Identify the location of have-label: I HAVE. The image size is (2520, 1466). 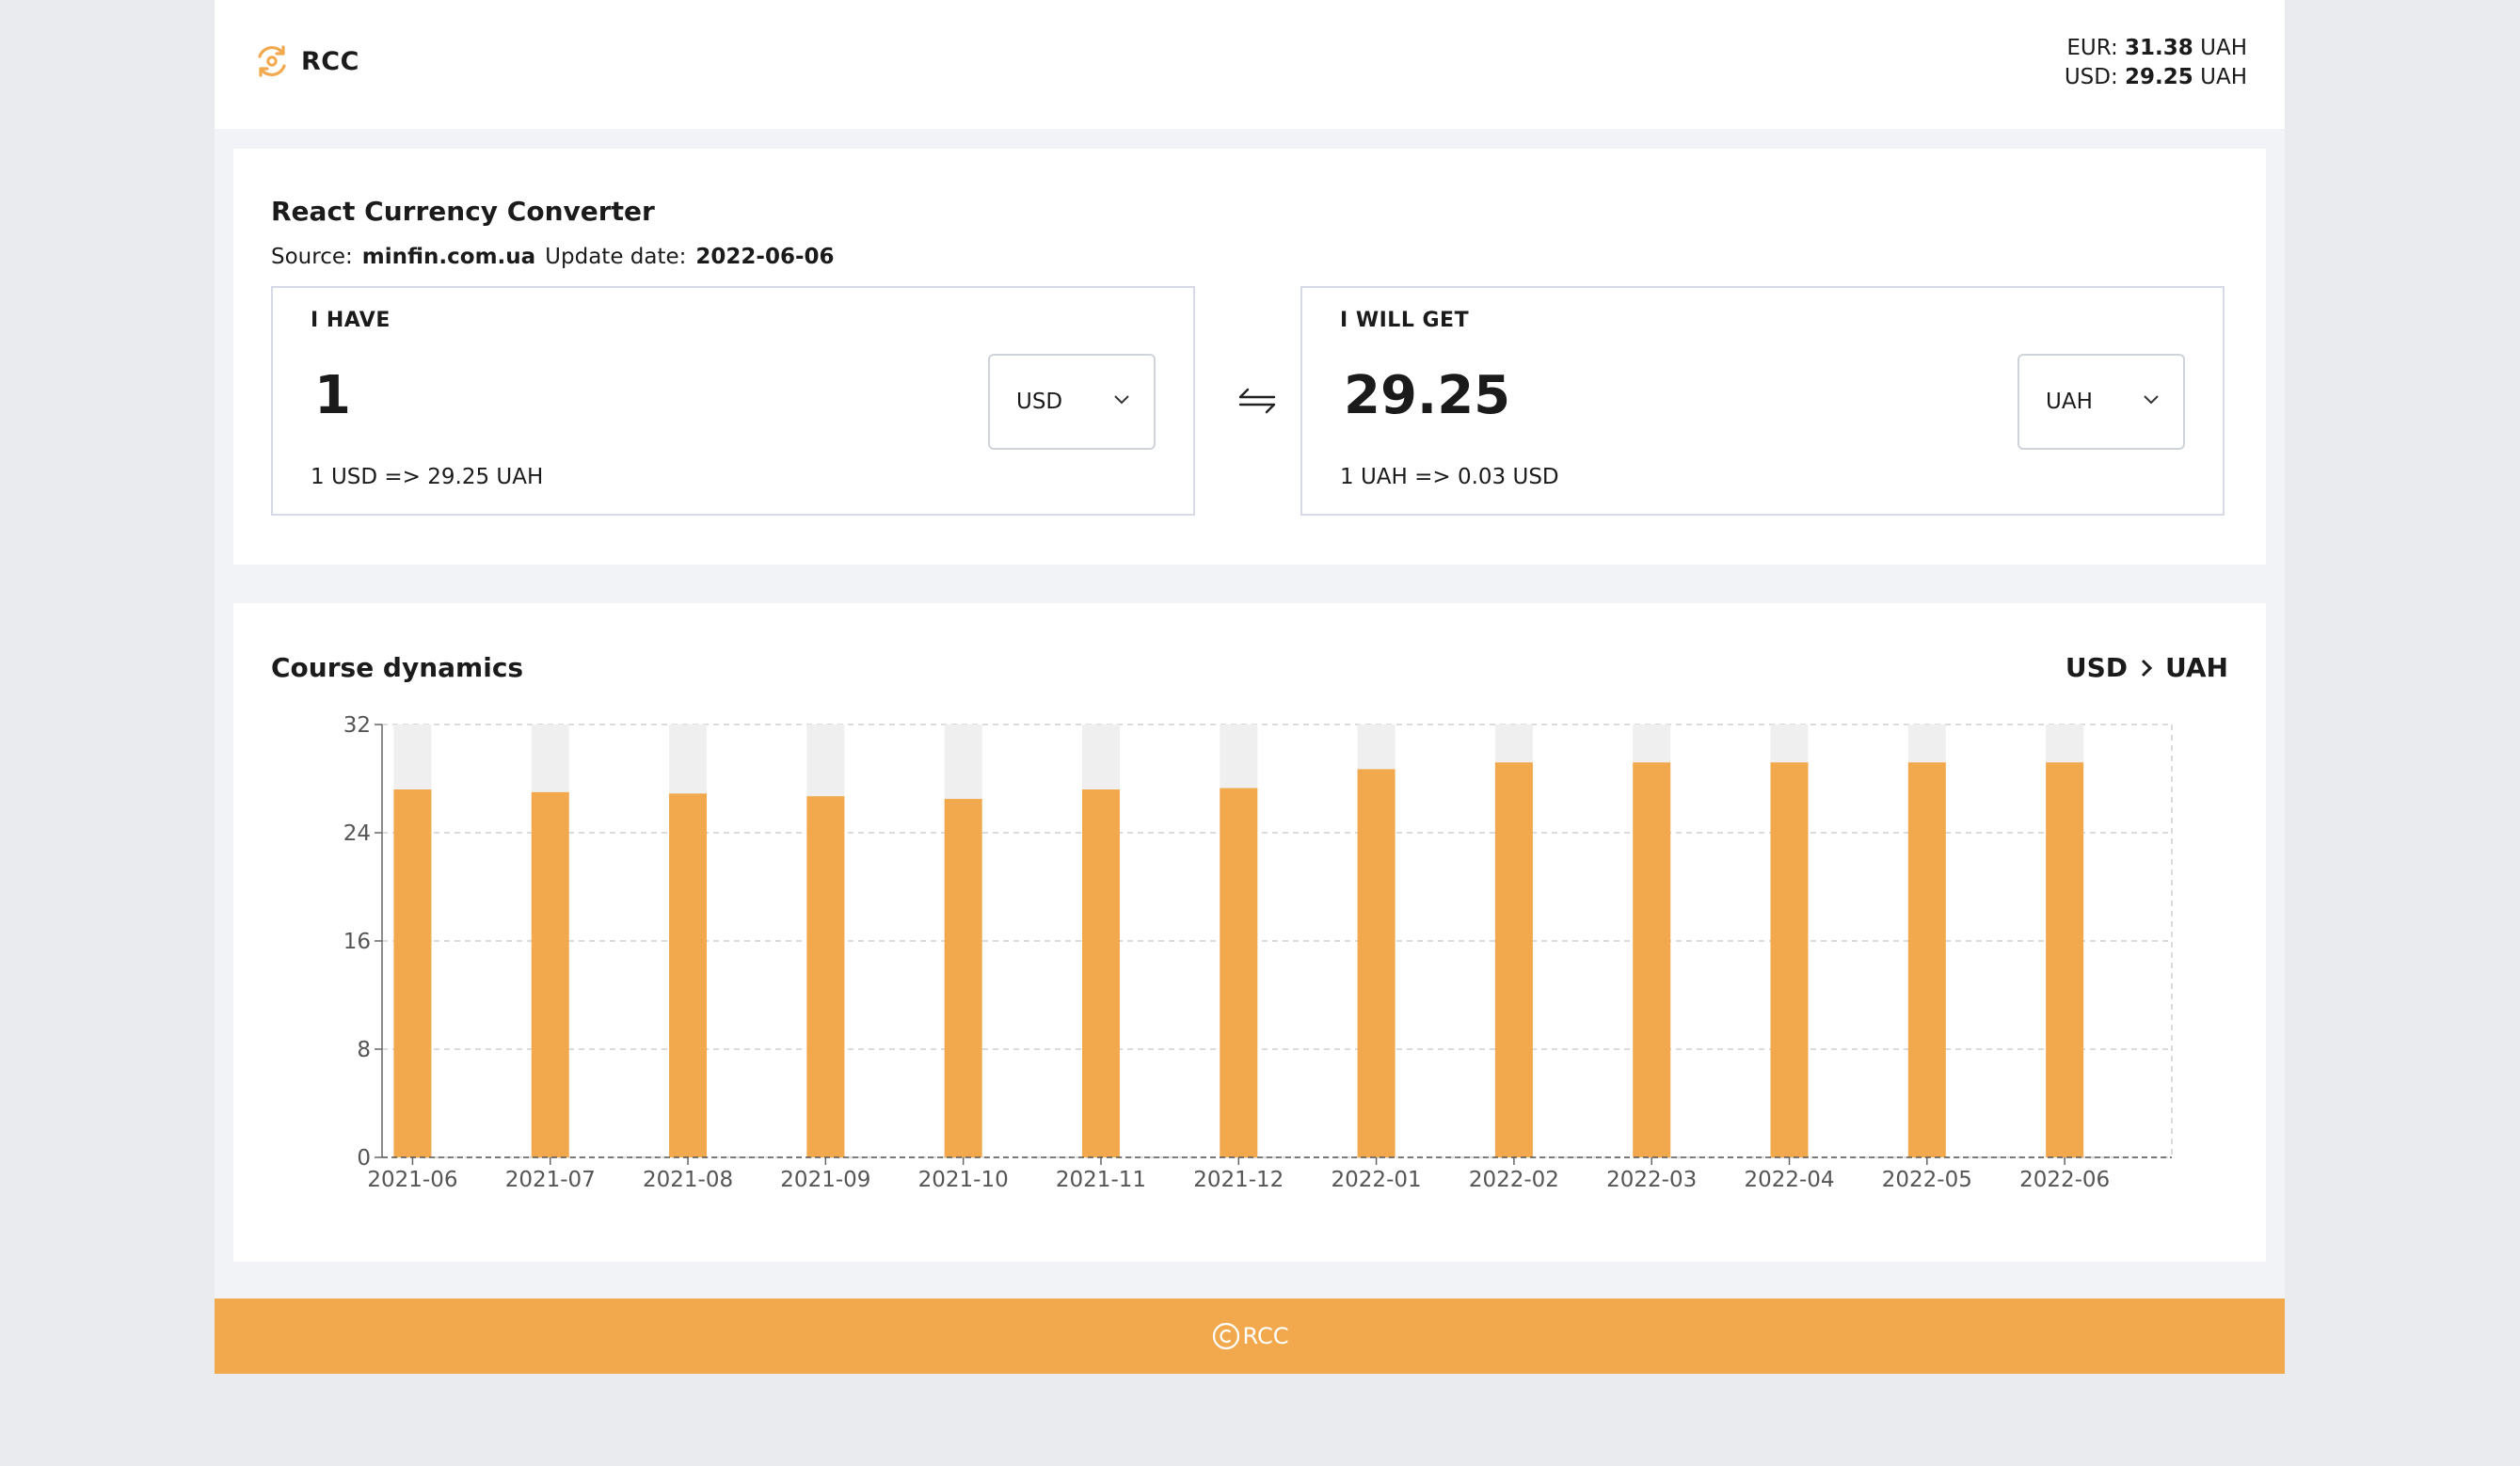
(351, 320).